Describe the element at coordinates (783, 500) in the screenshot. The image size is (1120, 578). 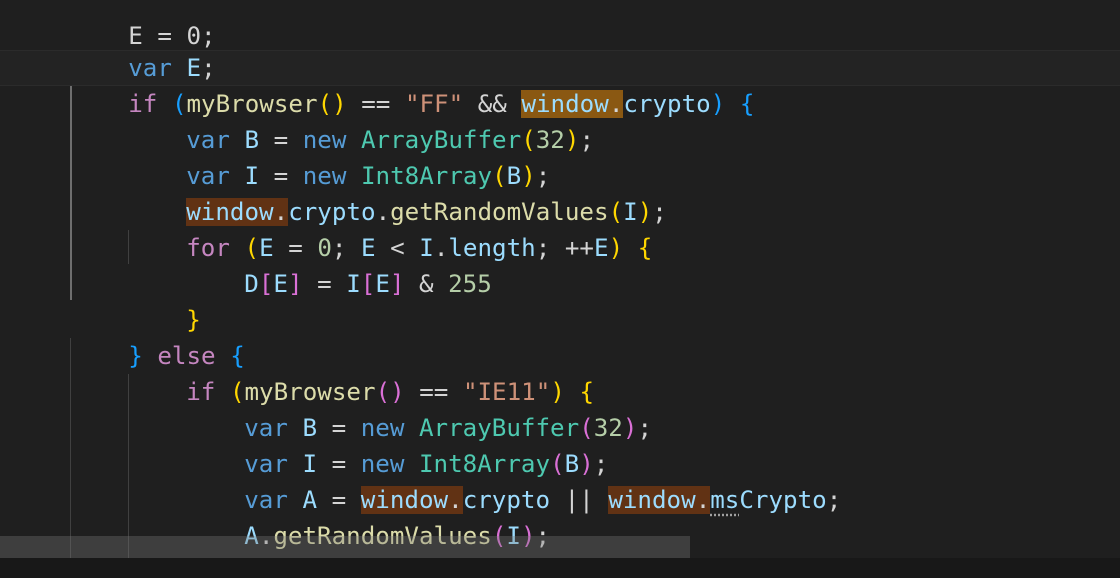
I see `code-token: Crypto` at that location.